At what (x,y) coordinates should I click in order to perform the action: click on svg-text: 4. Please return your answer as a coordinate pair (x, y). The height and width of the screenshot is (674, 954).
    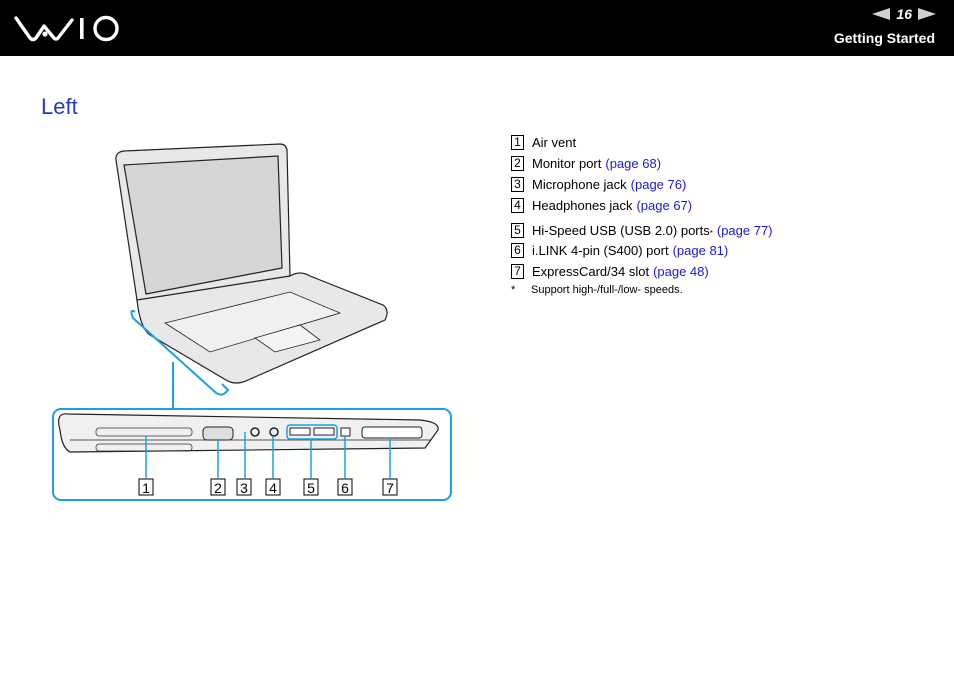
    Looking at the image, I should click on (273, 488).